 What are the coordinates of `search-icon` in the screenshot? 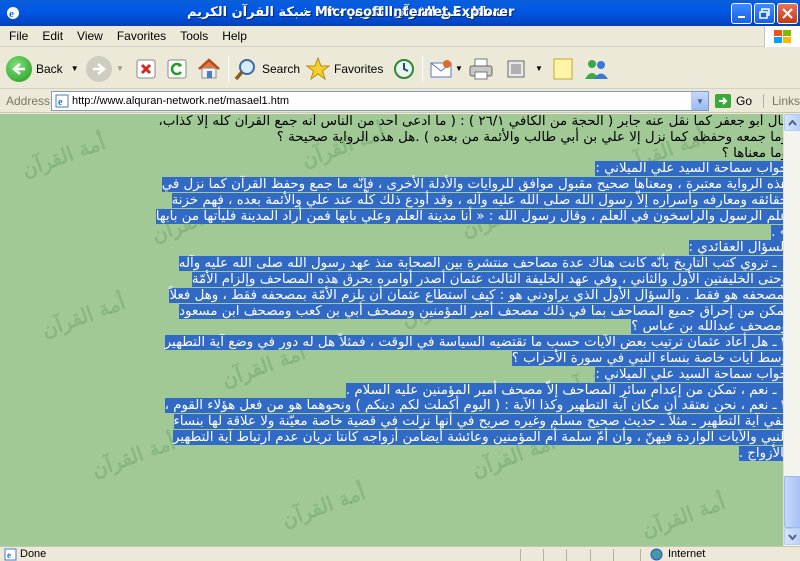 It's located at (244, 69).